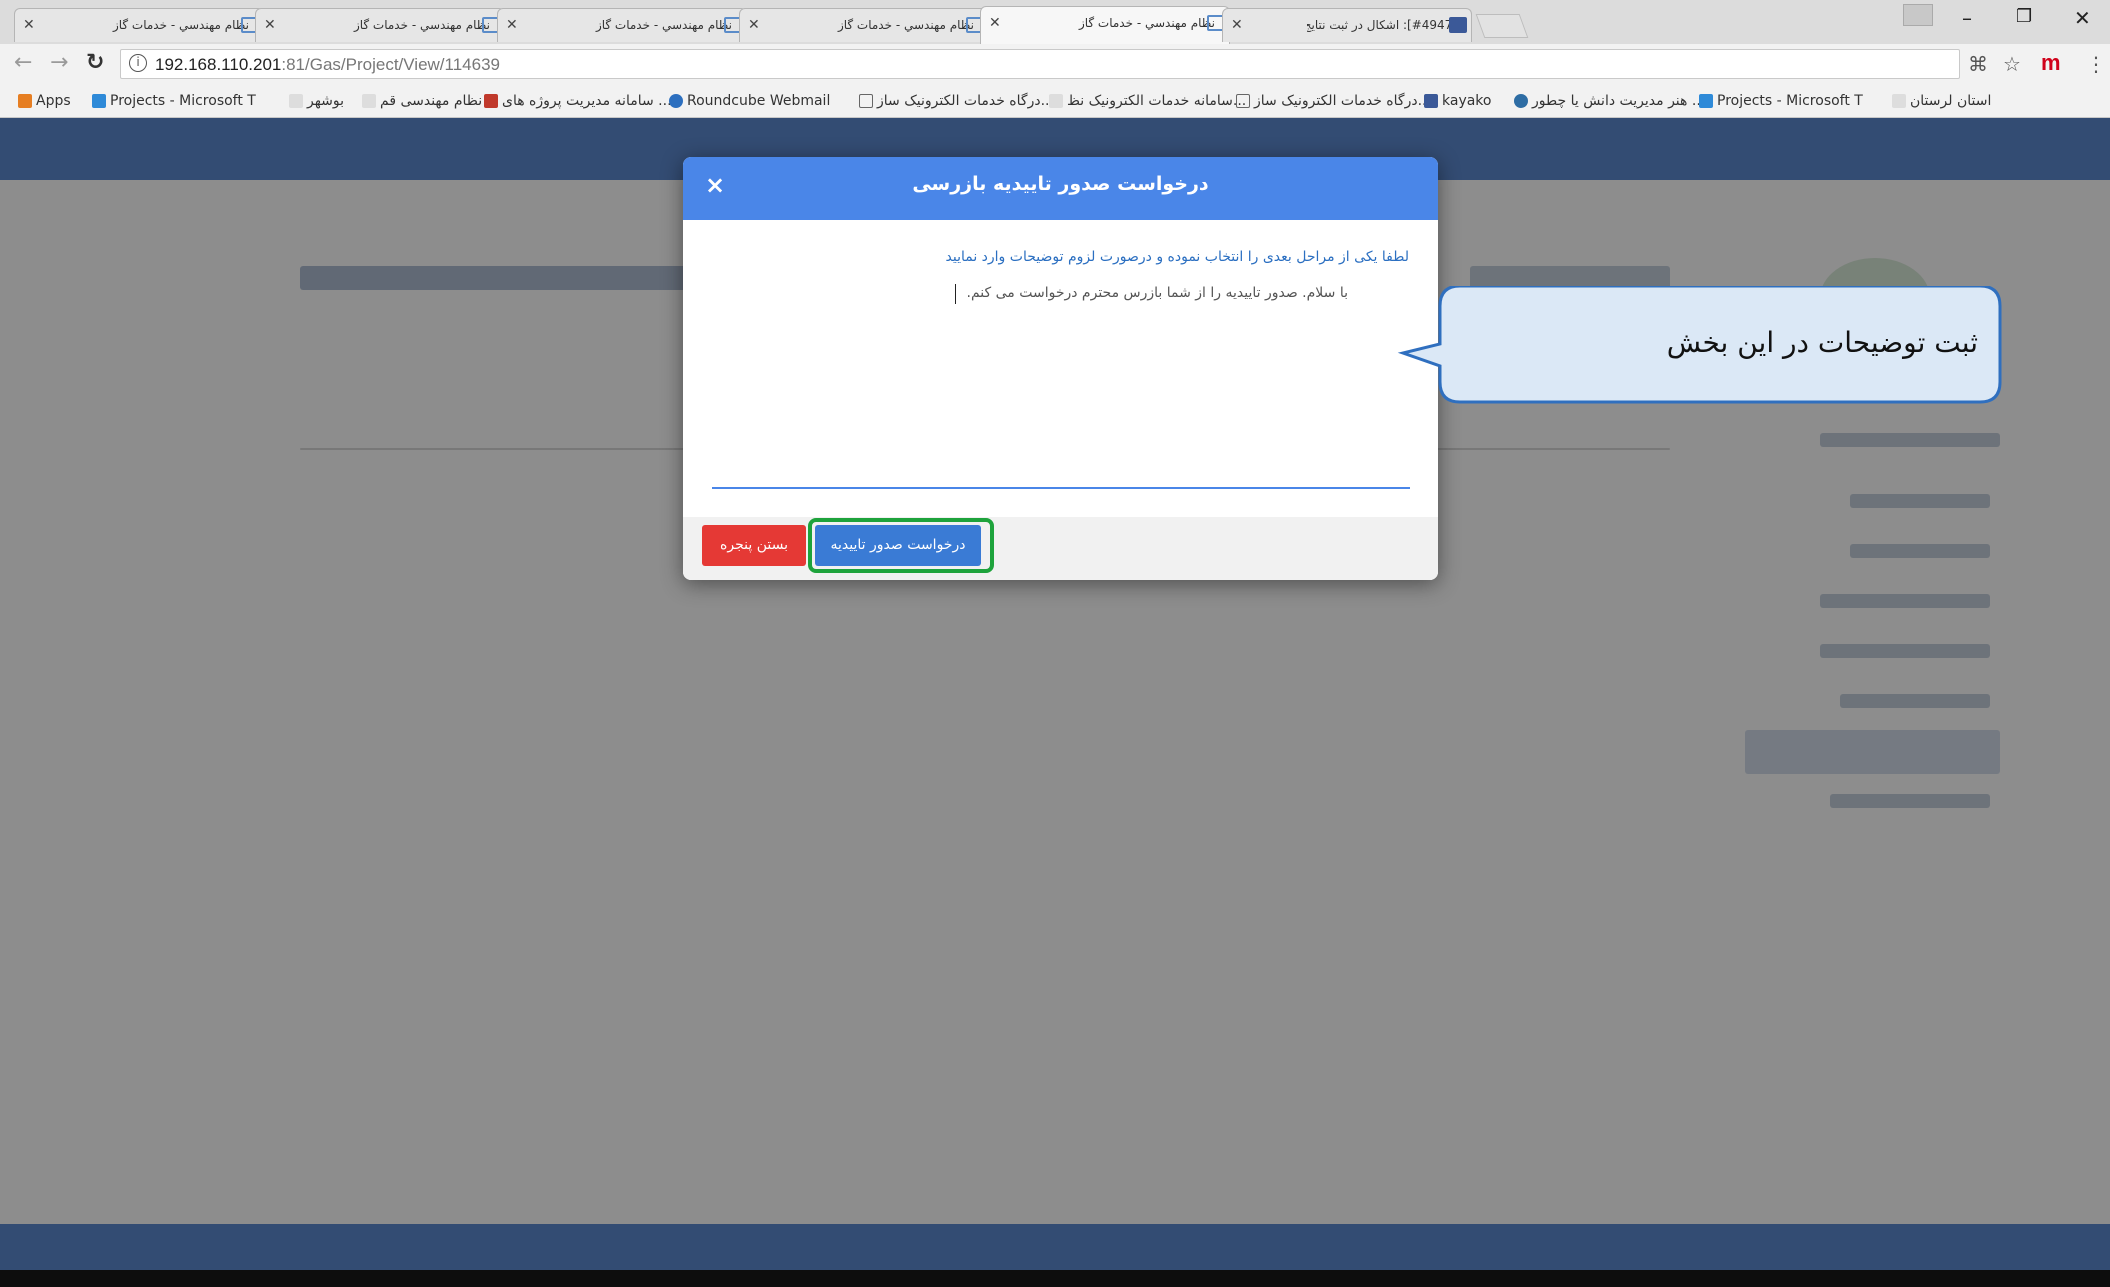 The height and width of the screenshot is (1287, 2110). I want to click on bookmark-star-icon: ☆, so click(2012, 64).